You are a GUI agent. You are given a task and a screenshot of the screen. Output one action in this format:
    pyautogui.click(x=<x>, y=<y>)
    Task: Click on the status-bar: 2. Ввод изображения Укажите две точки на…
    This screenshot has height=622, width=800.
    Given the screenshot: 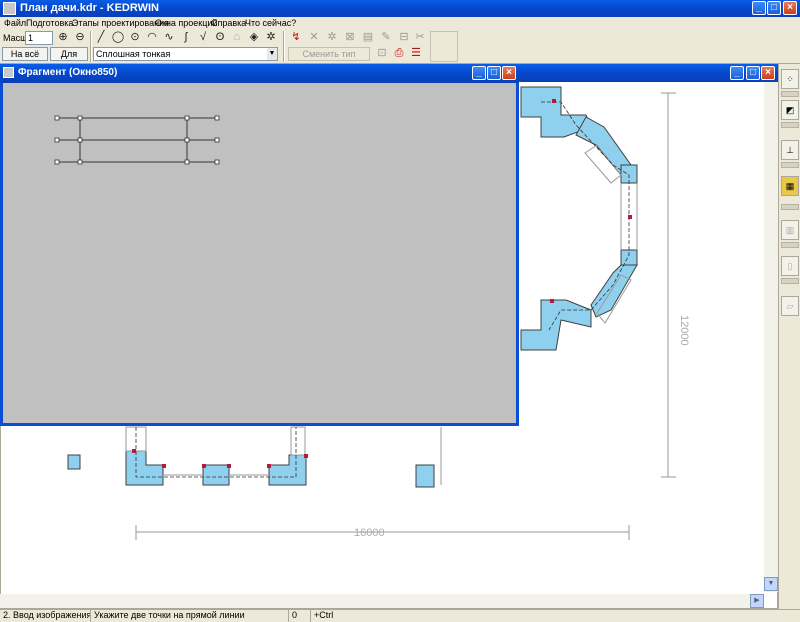 What is the action you would take?
    pyautogui.click(x=400, y=615)
    